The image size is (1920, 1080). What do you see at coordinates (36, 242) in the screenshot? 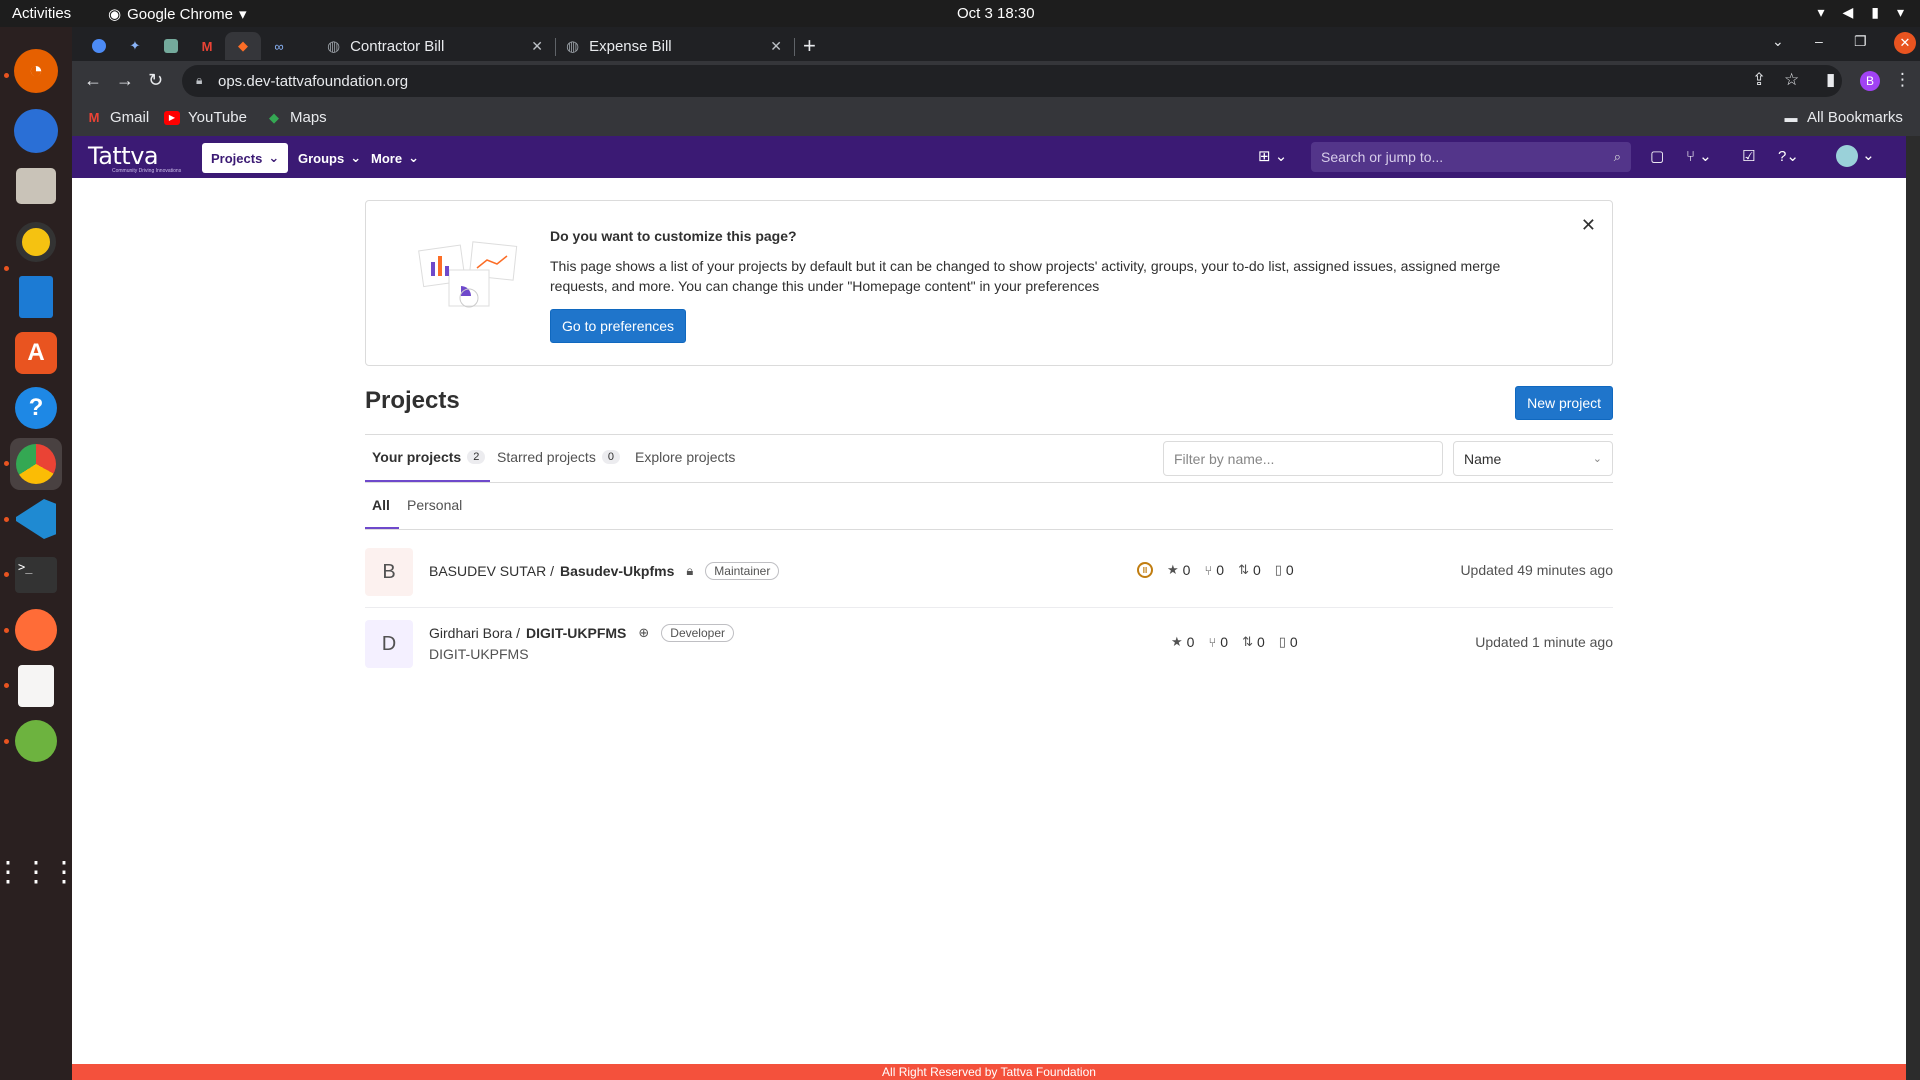
I see `rhythmbox-icon` at bounding box center [36, 242].